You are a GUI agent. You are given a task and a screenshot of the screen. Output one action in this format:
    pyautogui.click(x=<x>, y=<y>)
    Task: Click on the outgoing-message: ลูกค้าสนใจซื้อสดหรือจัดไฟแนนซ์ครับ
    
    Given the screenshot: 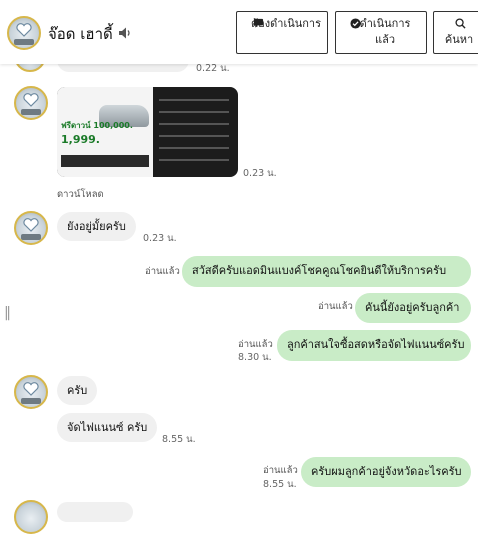 What is the action you would take?
    pyautogui.click(x=374, y=345)
    